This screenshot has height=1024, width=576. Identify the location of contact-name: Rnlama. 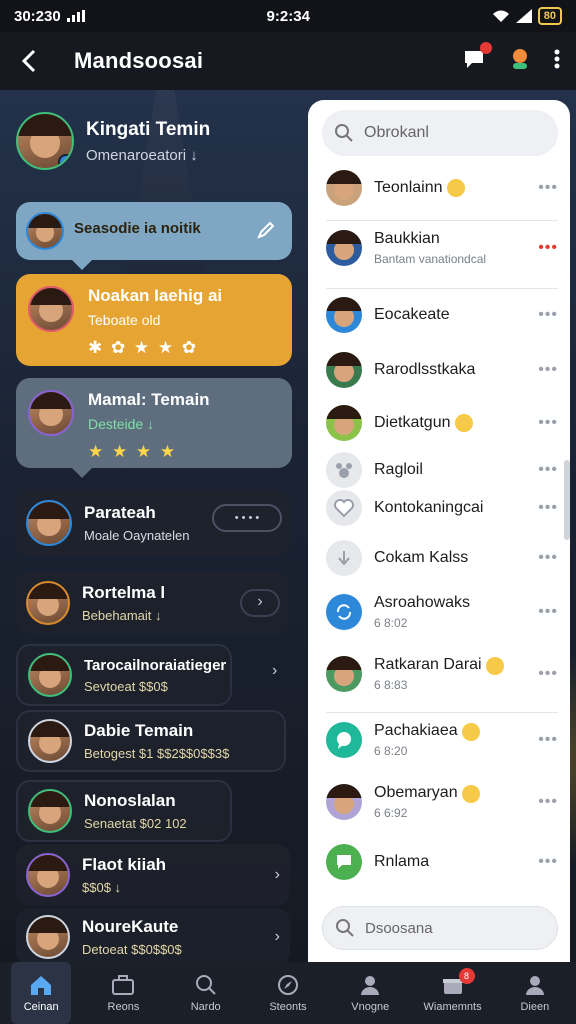
(402, 861).